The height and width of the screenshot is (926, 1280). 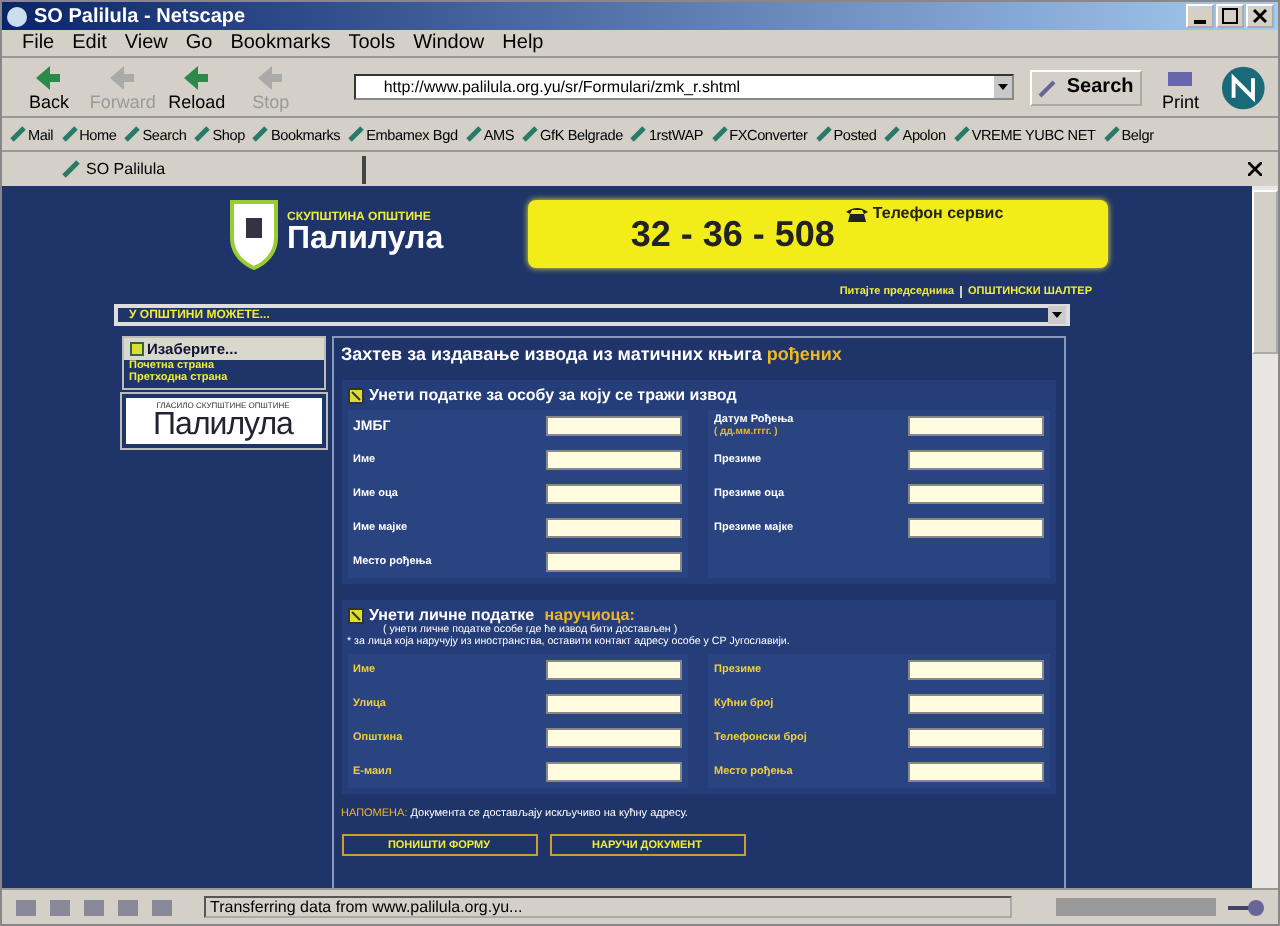 I want to click on menu-item: Window, so click(x=449, y=43).